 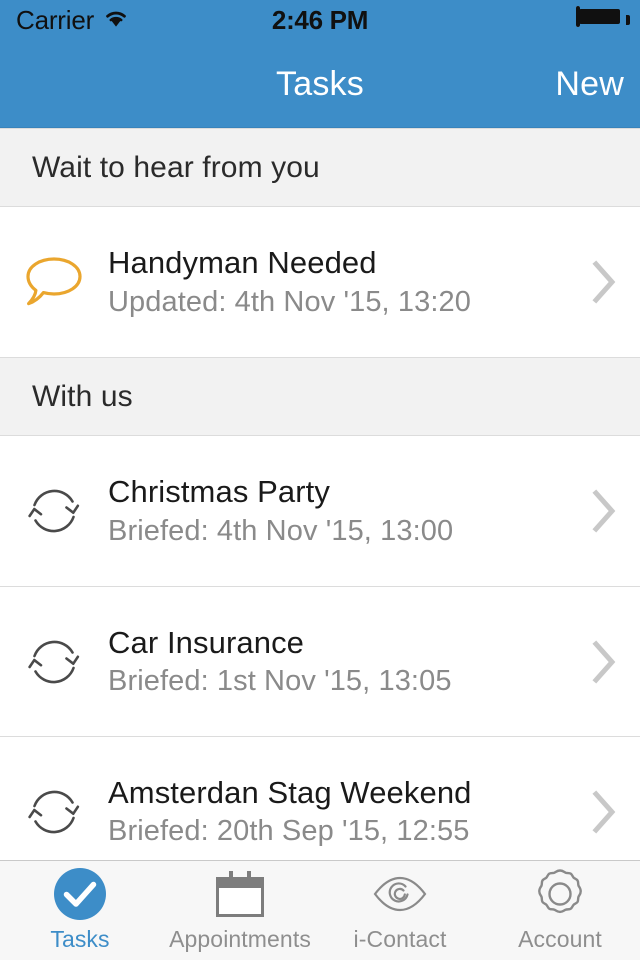 I want to click on section-header-wait-to-hear: Wait to hear from you, so click(x=320, y=167).